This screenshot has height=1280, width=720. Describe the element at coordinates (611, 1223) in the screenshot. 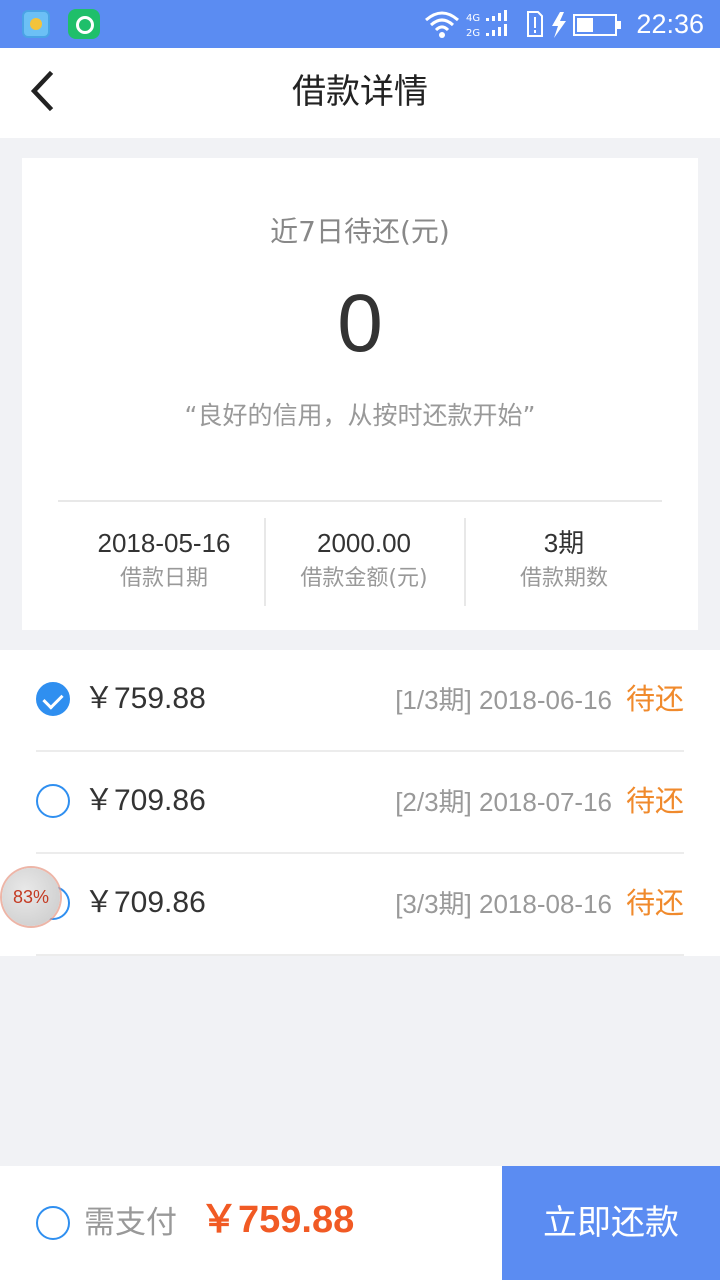

I see `repay-now-button: 立即还款` at that location.